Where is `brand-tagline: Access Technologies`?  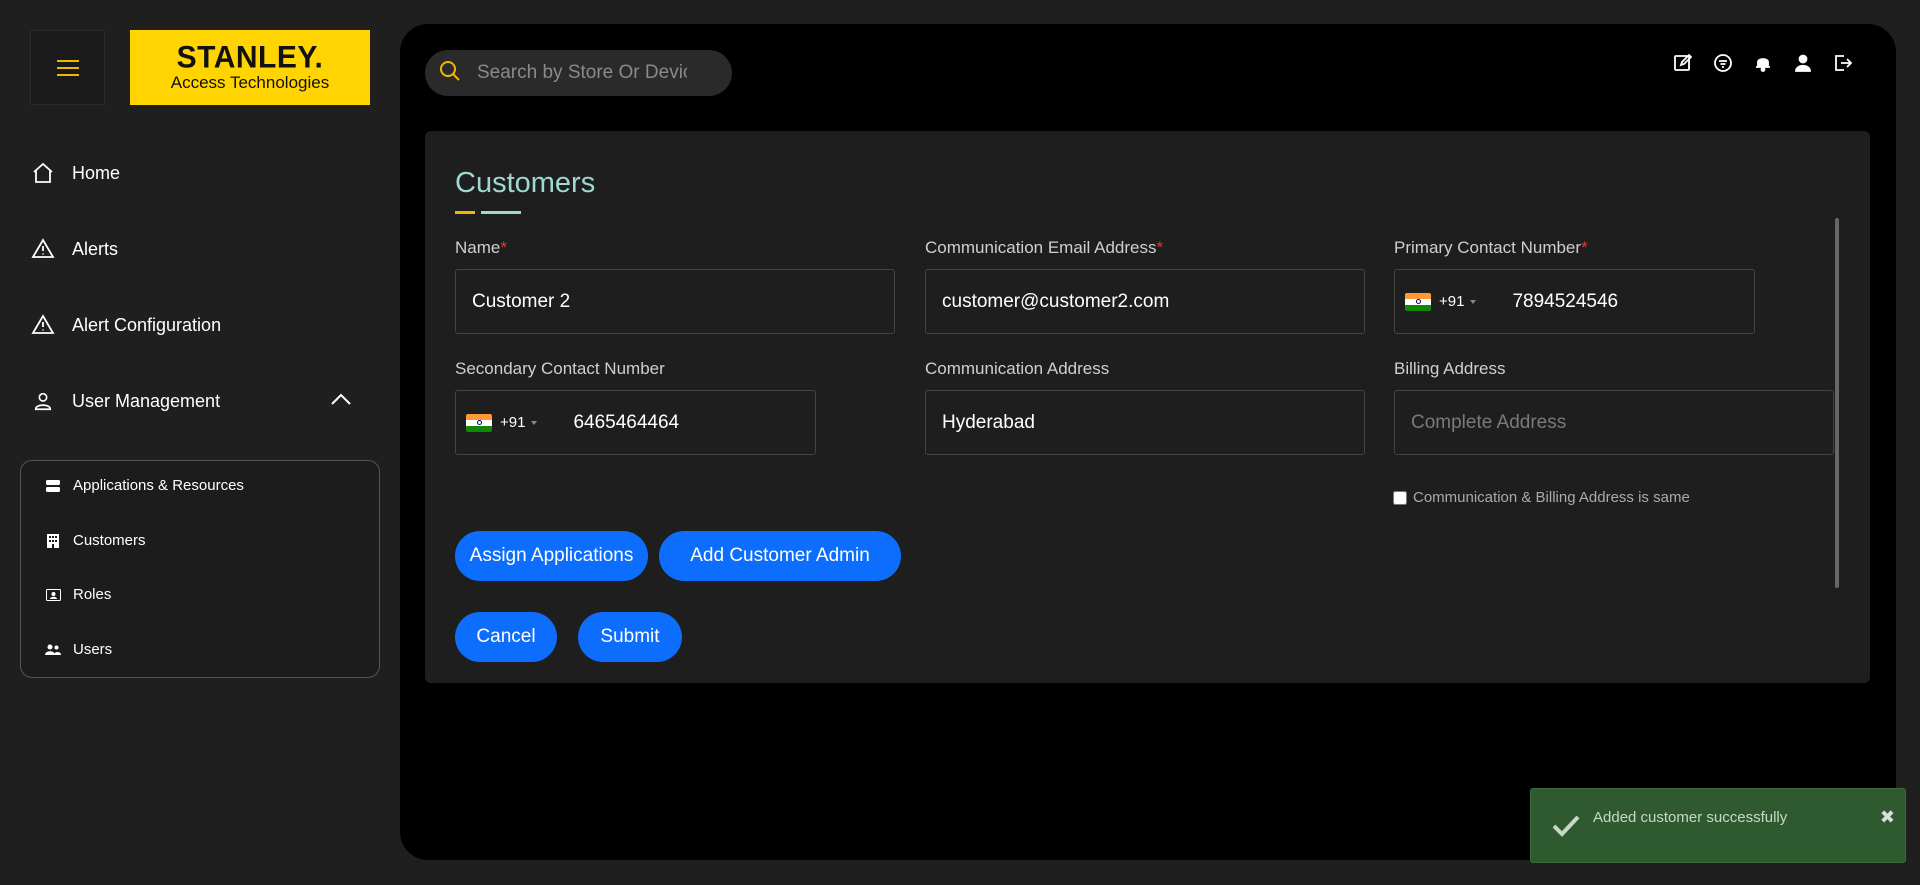
brand-tagline: Access Technologies is located at coordinates (250, 82).